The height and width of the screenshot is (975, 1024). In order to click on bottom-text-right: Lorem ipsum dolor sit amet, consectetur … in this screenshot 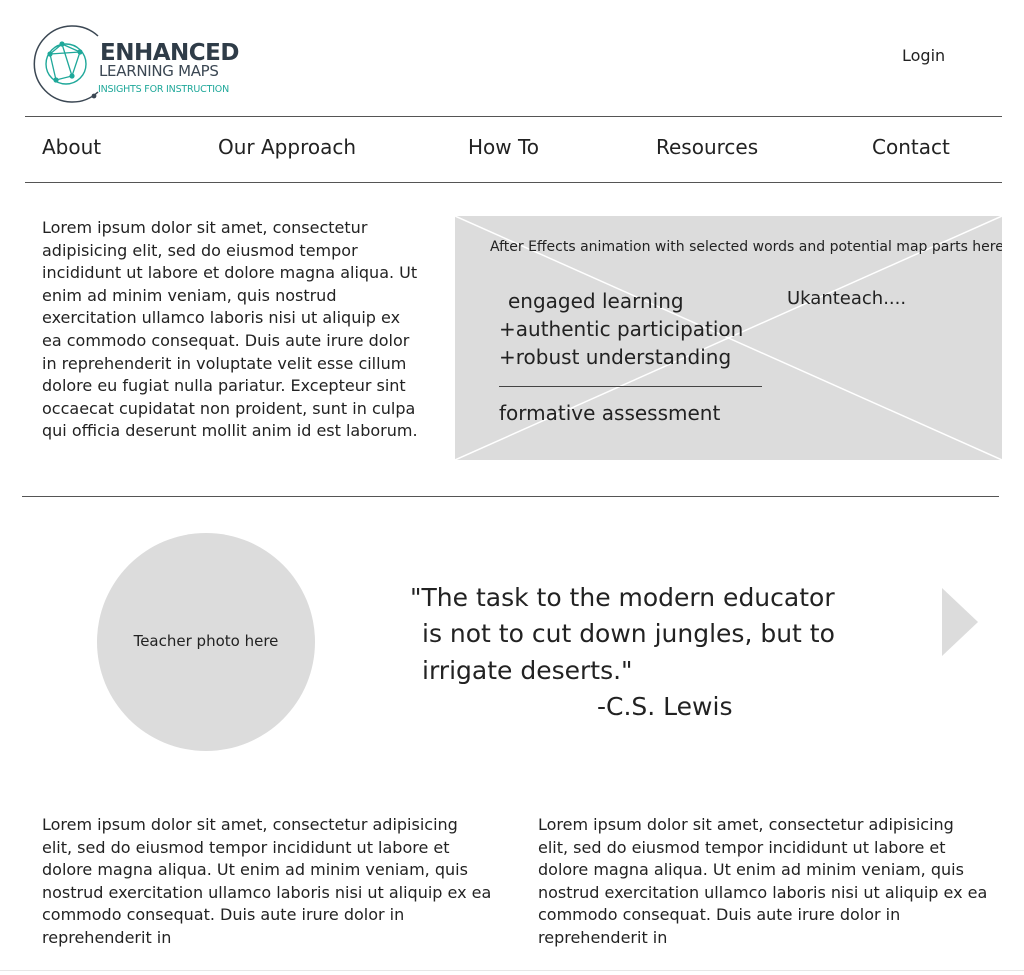, I will do `click(763, 881)`.